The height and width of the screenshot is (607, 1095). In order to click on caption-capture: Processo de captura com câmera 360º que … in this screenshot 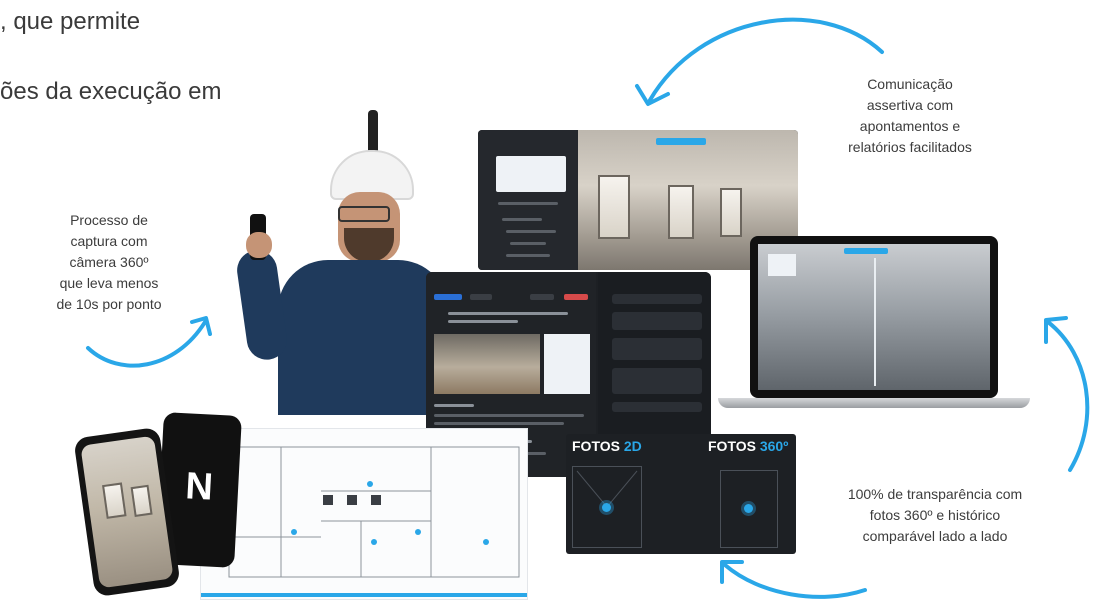, I will do `click(109, 262)`.